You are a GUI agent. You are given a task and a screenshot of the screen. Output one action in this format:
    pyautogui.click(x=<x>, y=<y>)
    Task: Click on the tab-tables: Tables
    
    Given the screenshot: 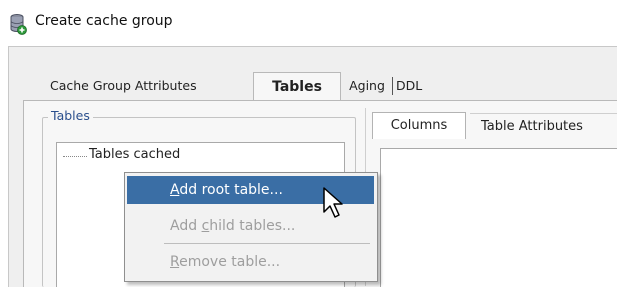 What is the action you would take?
    pyautogui.click(x=297, y=86)
    